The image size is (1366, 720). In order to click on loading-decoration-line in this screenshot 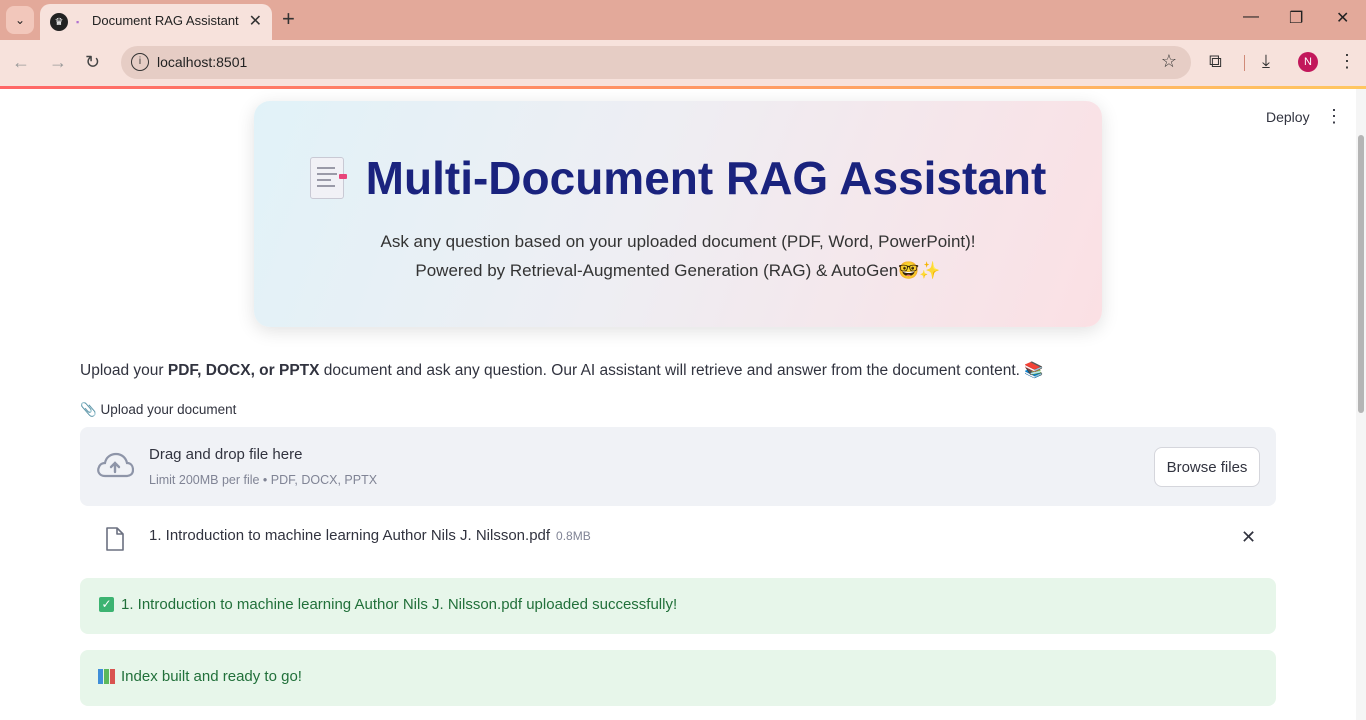, I will do `click(683, 87)`.